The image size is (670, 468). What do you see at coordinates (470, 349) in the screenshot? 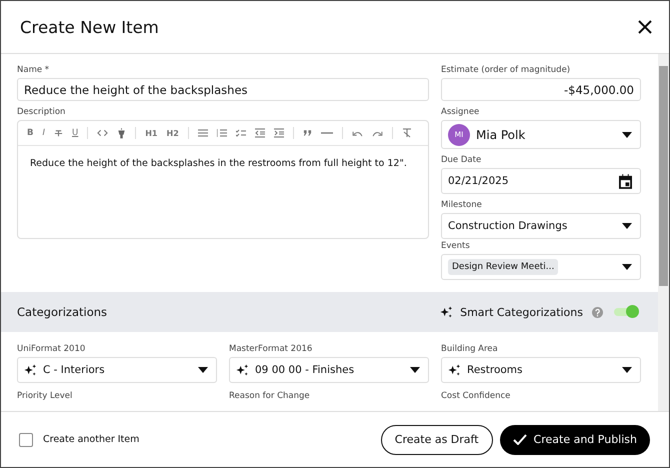
I see `field-label: Building Area` at bounding box center [470, 349].